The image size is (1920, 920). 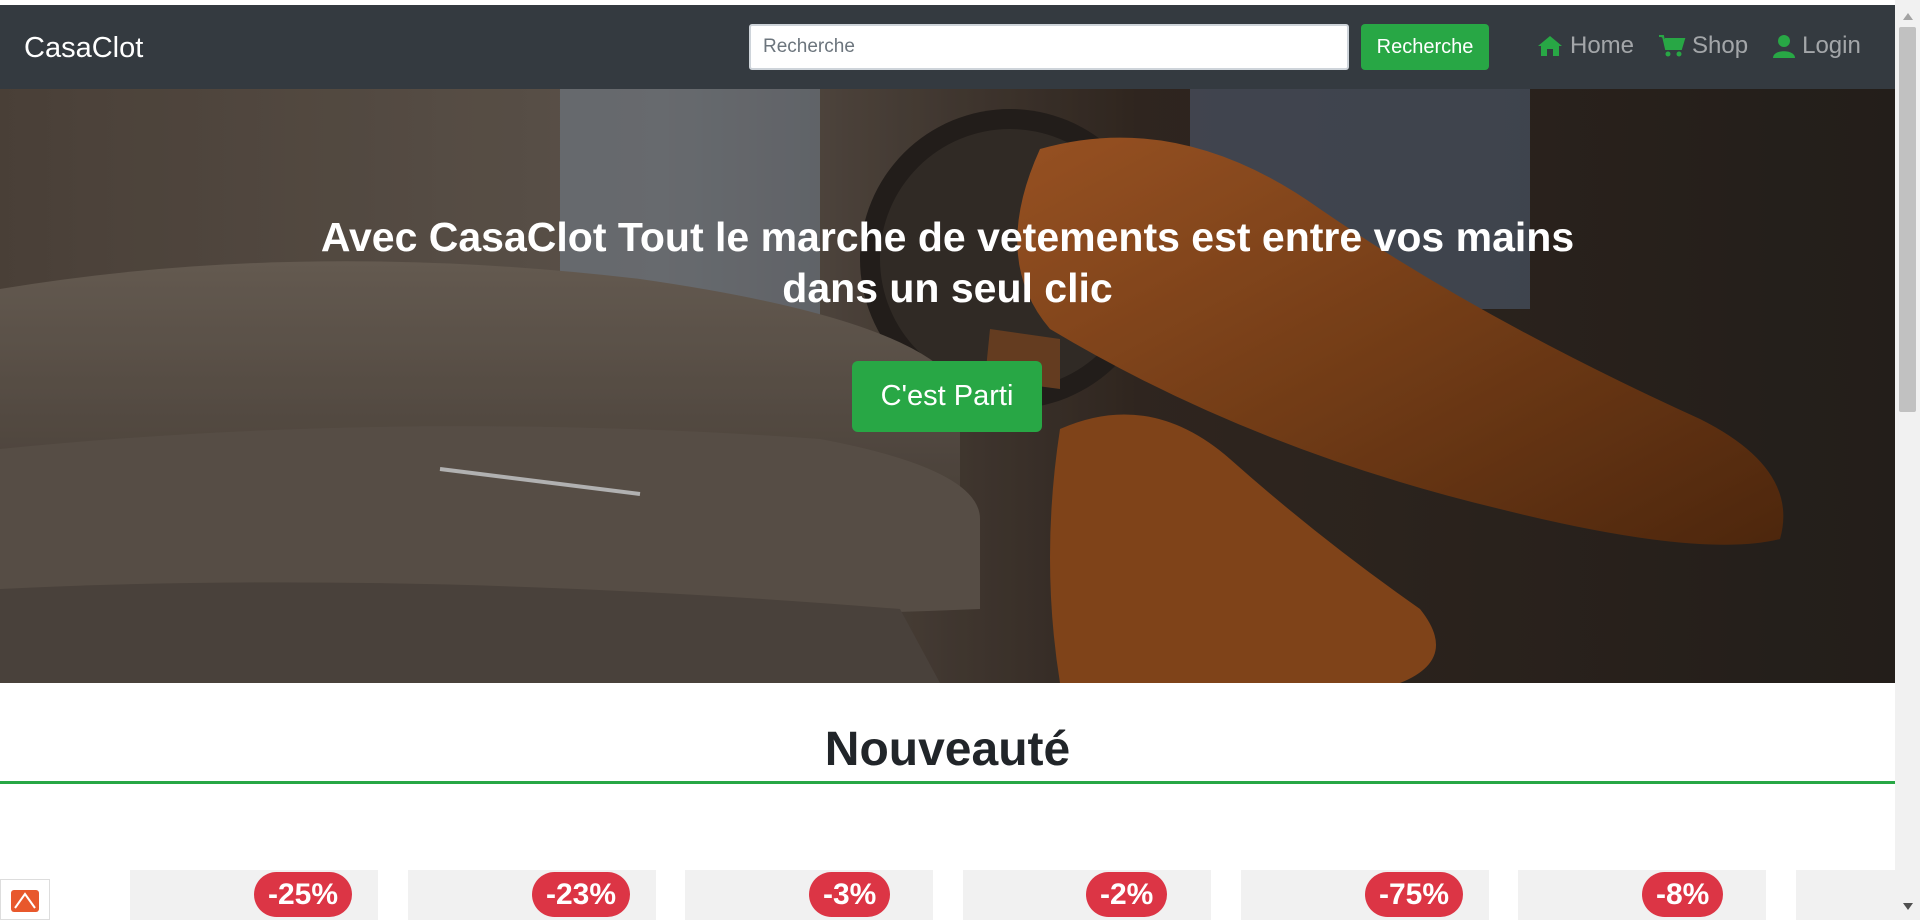 What do you see at coordinates (581, 894) in the screenshot?
I see `discount-badge: -23%` at bounding box center [581, 894].